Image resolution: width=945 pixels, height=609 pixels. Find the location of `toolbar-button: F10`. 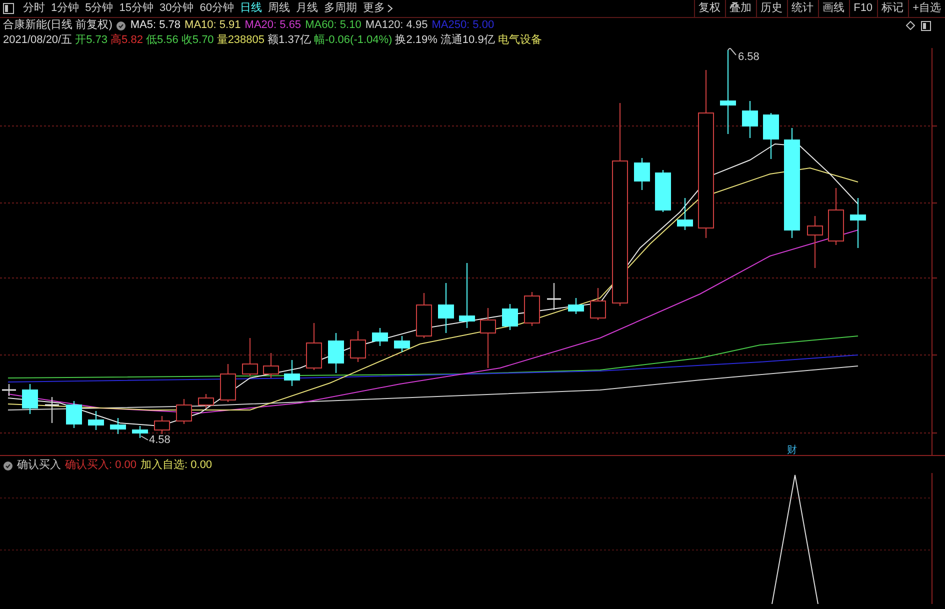

toolbar-button: F10 is located at coordinates (862, 8).